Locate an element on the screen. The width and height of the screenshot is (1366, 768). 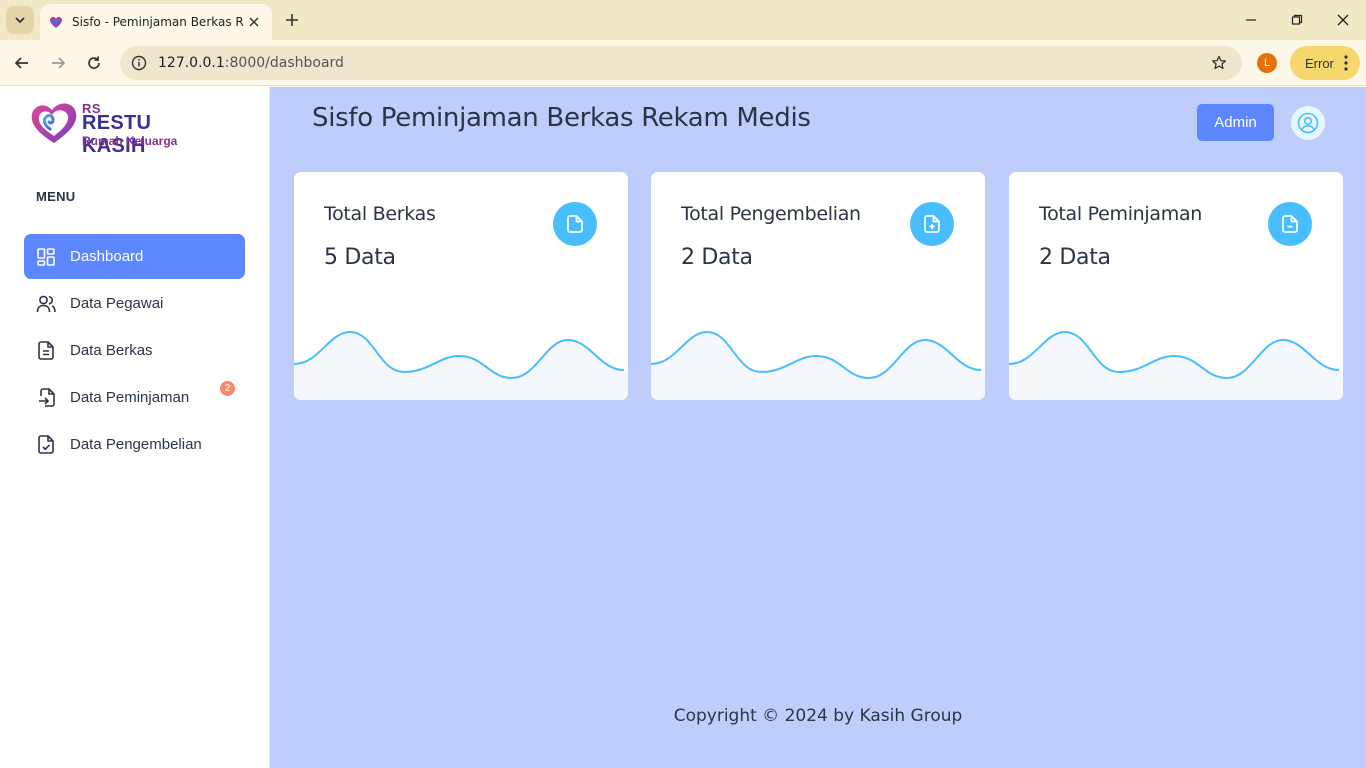
plus-icon is located at coordinates (292, 20).